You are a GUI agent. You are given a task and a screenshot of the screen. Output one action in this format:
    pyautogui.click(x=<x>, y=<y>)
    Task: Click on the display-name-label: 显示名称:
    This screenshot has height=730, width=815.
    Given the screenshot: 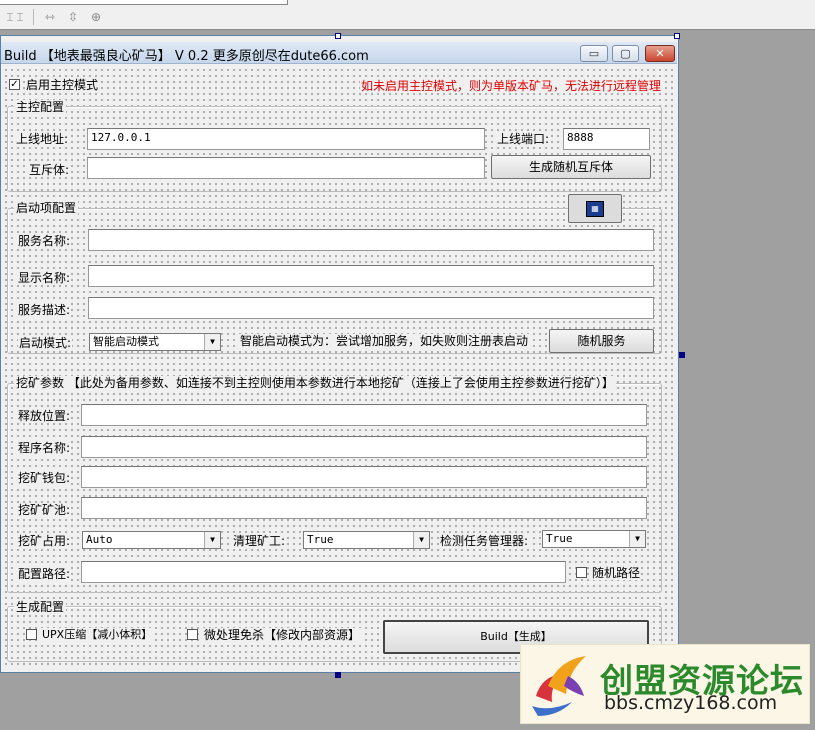 What is the action you would take?
    pyautogui.click(x=44, y=278)
    